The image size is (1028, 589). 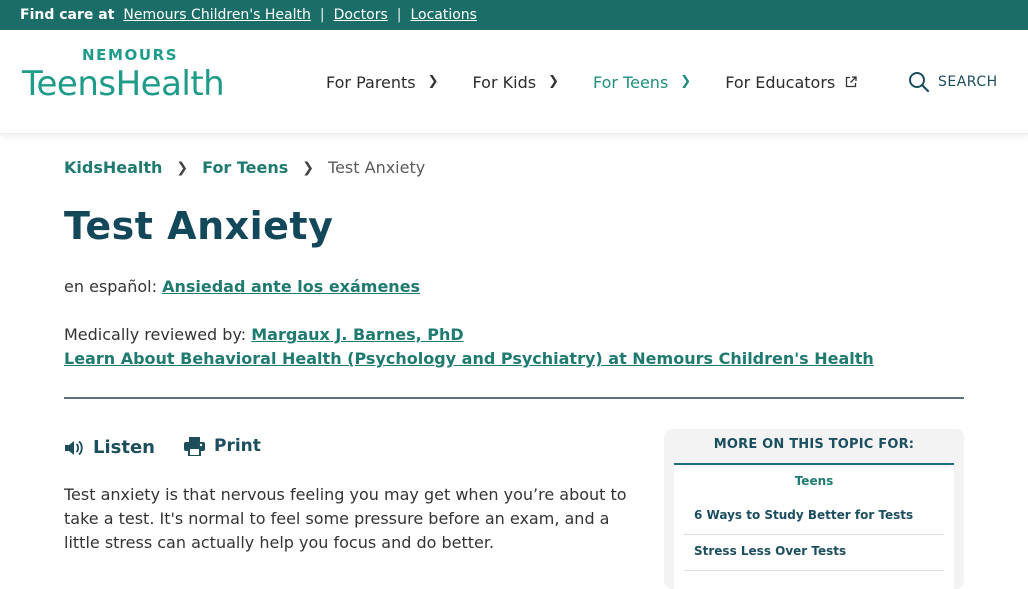 What do you see at coordinates (155, 334) in the screenshot?
I see `reviewed-prefix: Medically reviewed by:` at bounding box center [155, 334].